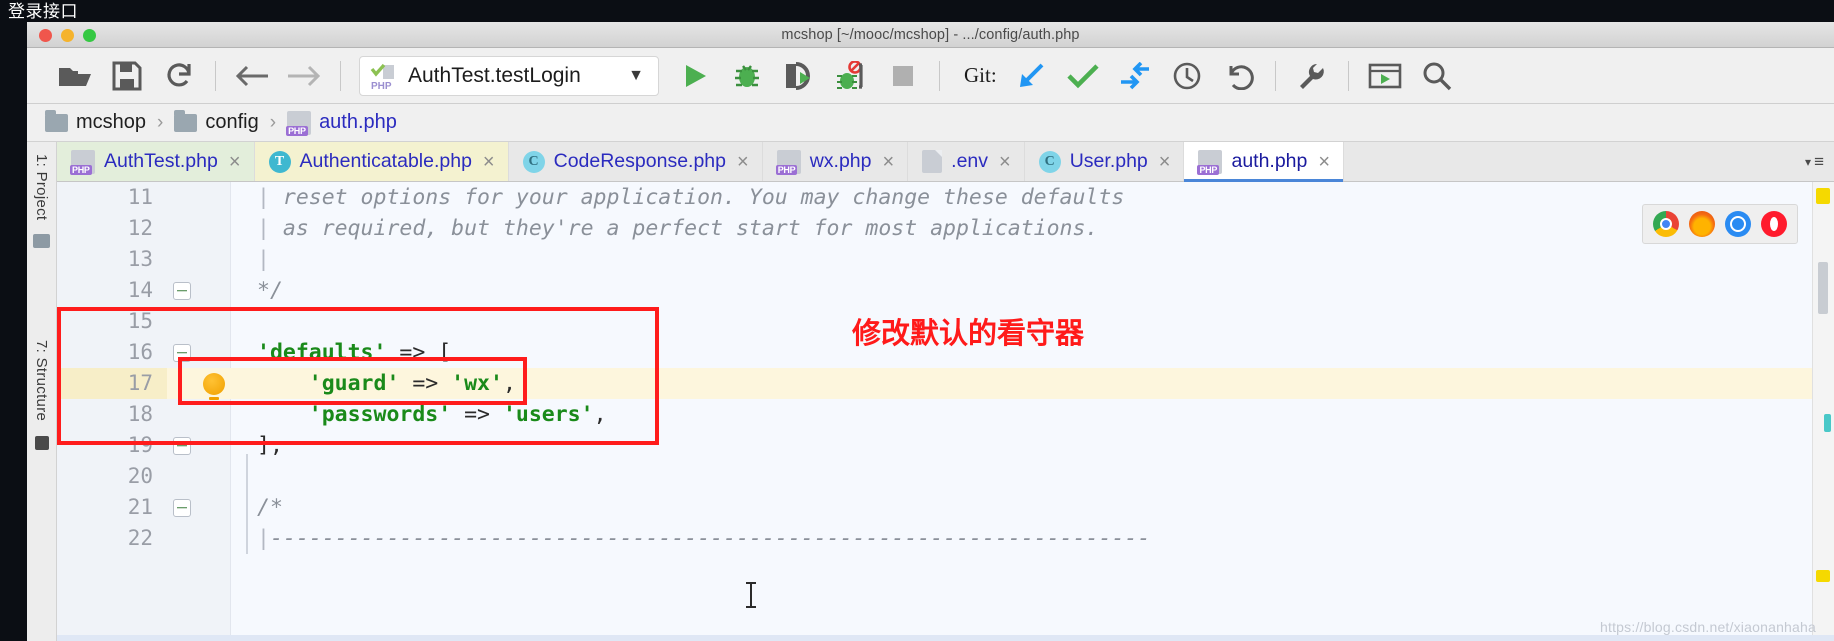 This screenshot has height=641, width=1834. Describe the element at coordinates (1827, 423) in the screenshot. I see `change-marker` at that location.